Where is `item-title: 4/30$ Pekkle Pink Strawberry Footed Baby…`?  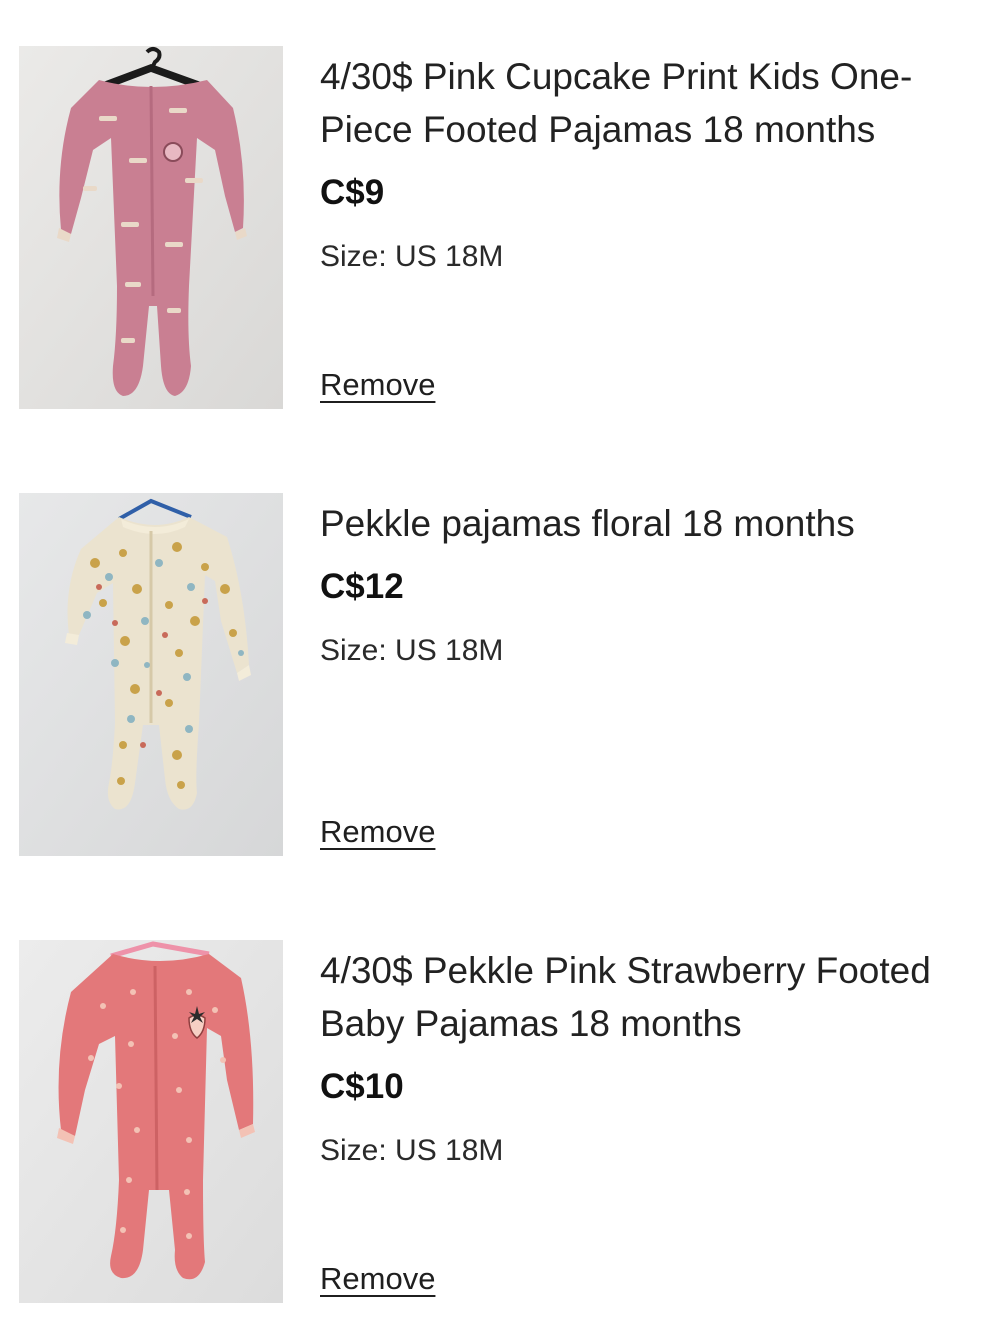 item-title: 4/30$ Pekkle Pink Strawberry Footed Baby… is located at coordinates (650, 997).